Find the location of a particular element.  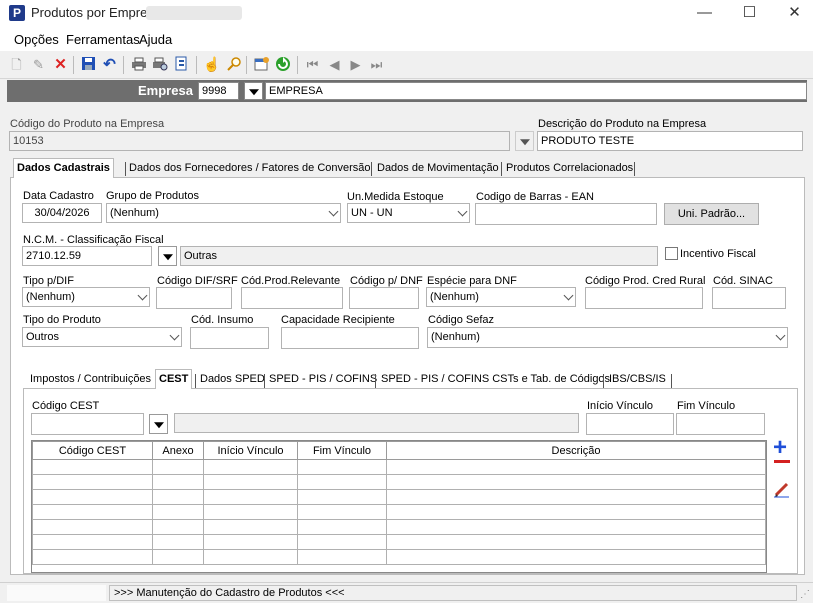

capacidade-field is located at coordinates (350, 338).